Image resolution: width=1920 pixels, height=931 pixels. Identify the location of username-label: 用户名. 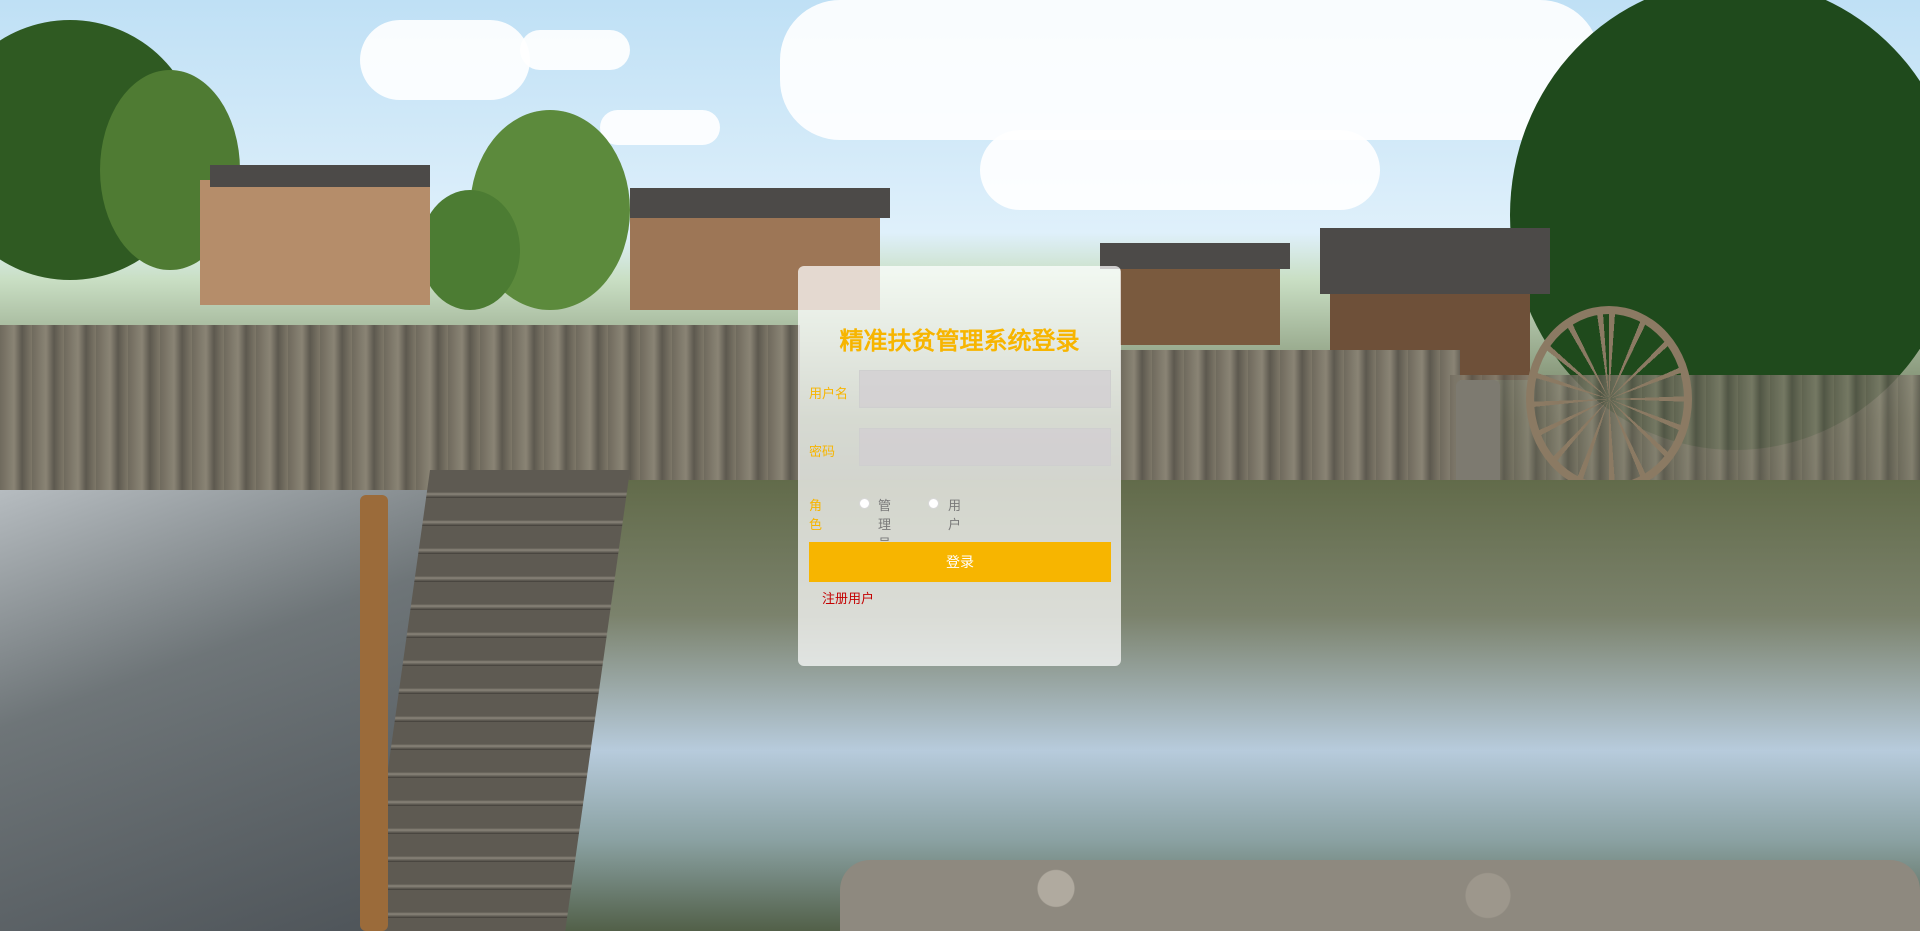
(829, 394).